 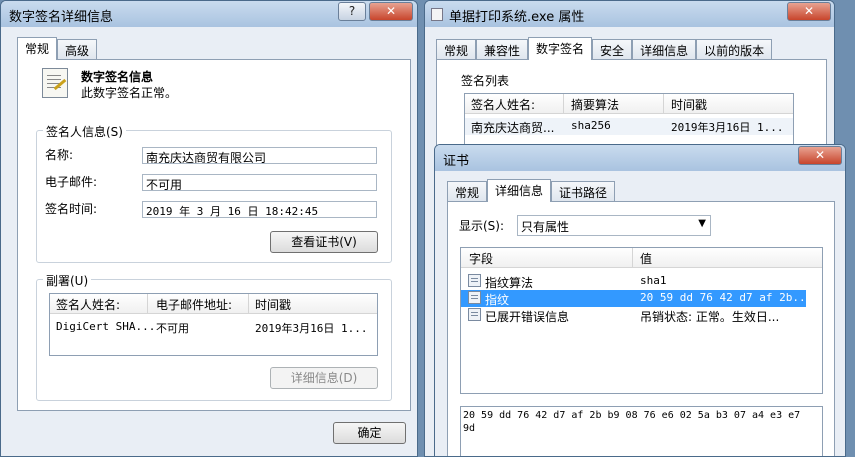 What do you see at coordinates (129, 93) in the screenshot?
I see `signature-status-text: 此数字签名正常。` at bounding box center [129, 93].